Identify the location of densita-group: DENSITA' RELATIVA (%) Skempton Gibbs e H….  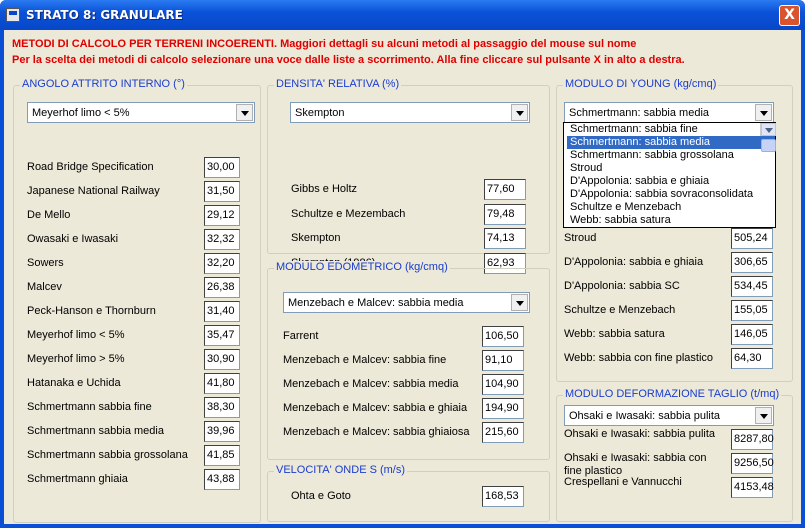
(408, 176).